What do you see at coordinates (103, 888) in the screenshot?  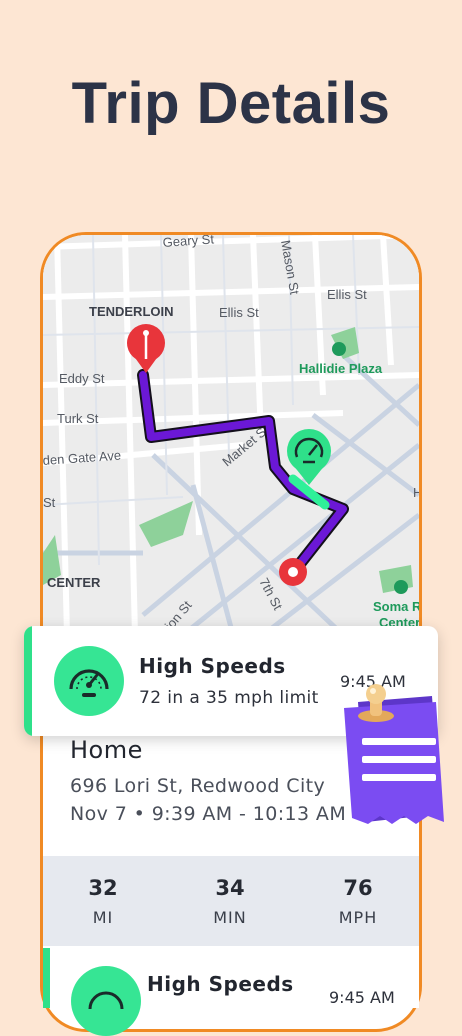 I see `stat-value: 32` at bounding box center [103, 888].